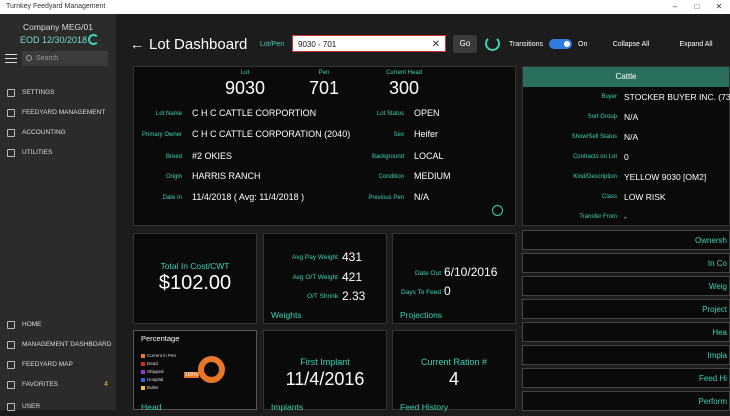 Image resolution: width=730 pixels, height=416 pixels. I want to click on search-placeholder: Search, so click(47, 58).